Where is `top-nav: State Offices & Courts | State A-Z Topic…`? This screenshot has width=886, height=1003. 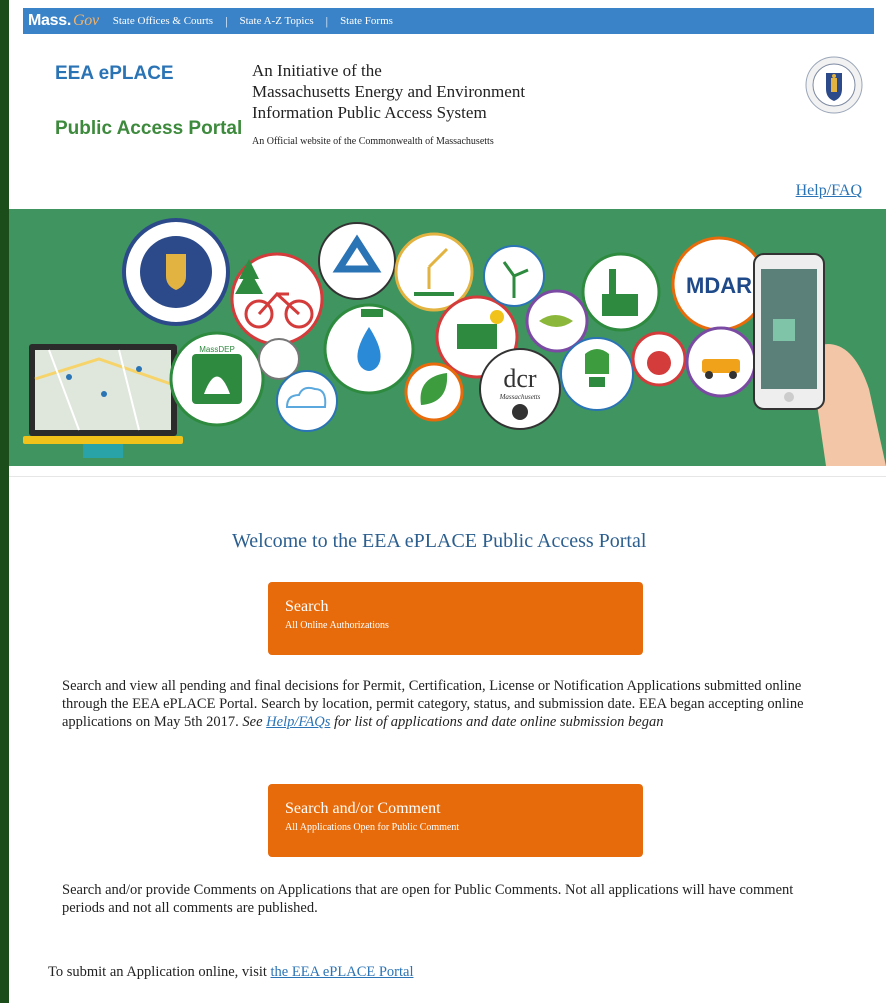
top-nav: State Offices & Courts | State A-Z Topic… is located at coordinates (253, 21).